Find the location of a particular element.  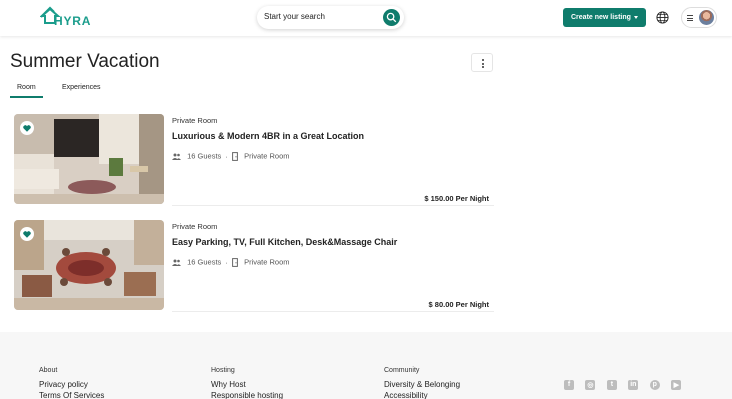

listing-price: $ 80.00 Per Night is located at coordinates (458, 304).